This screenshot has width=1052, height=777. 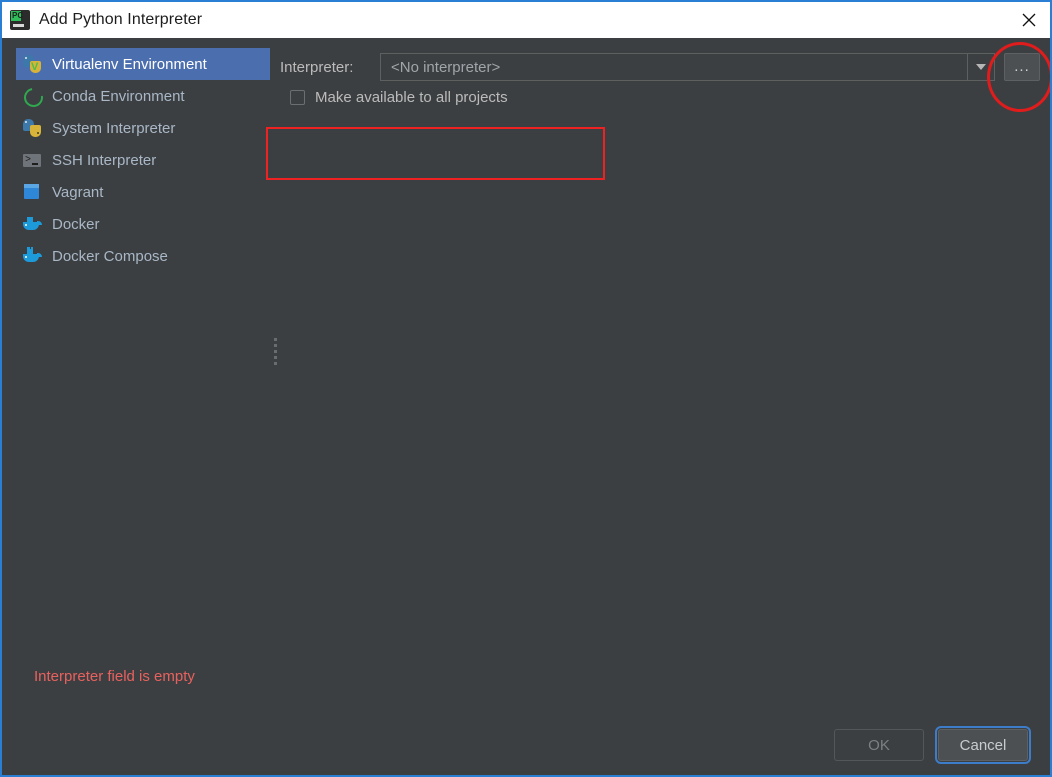 I want to click on ssh-terminal-icon: >, so click(x=32, y=160).